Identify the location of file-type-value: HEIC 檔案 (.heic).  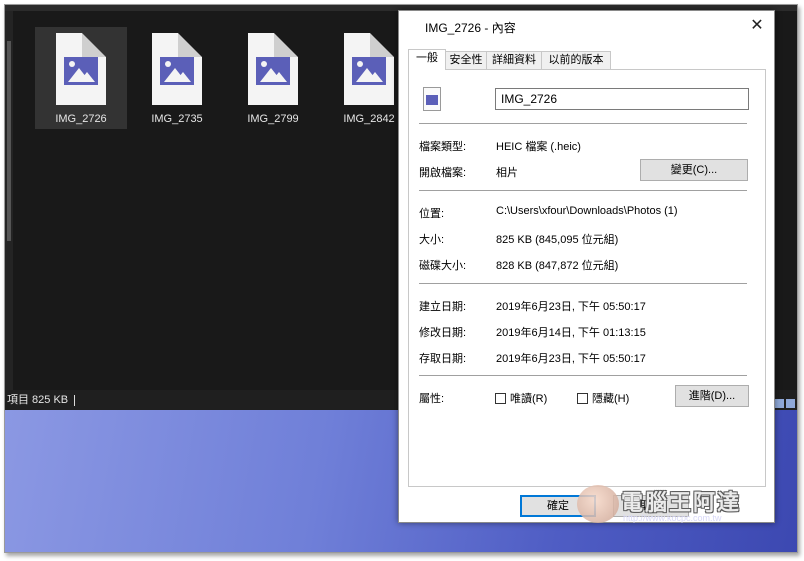
(538, 147).